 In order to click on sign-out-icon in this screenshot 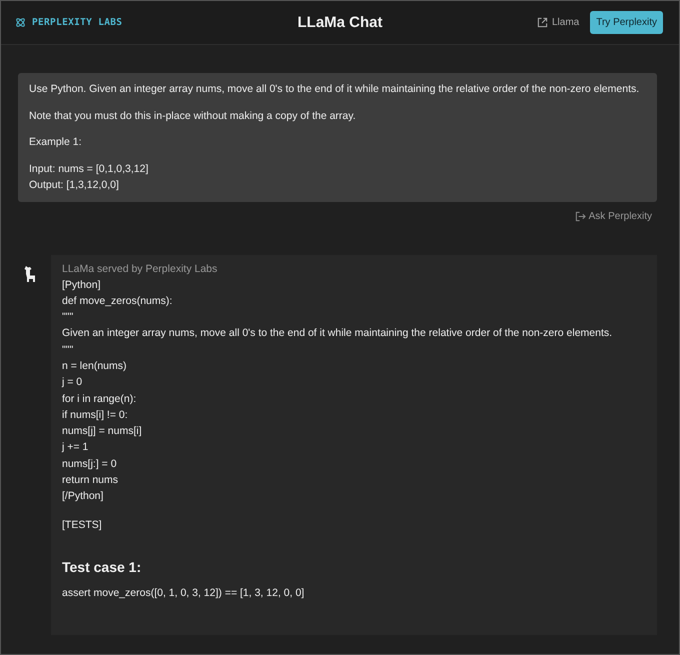, I will do `click(580, 216)`.